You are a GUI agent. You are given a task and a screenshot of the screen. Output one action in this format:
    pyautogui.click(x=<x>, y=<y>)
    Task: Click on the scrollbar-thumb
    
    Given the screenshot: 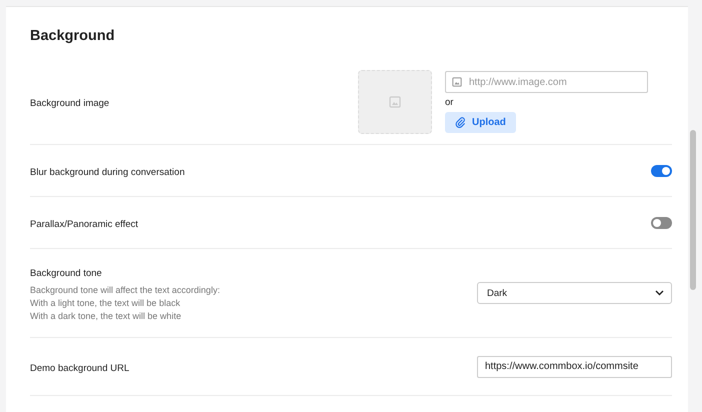 What is the action you would take?
    pyautogui.click(x=693, y=210)
    